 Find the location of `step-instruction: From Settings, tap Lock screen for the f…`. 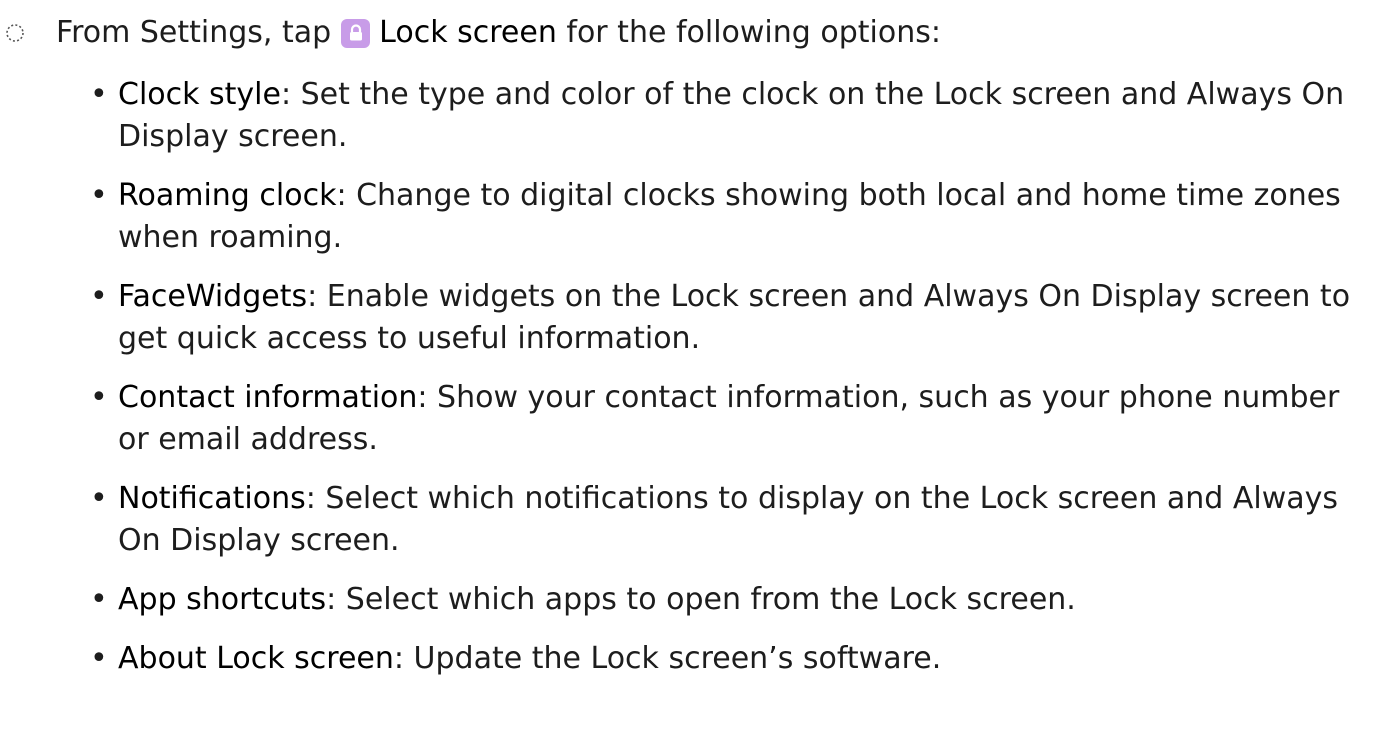

step-instruction: From Settings, tap Lock screen for the f… is located at coordinates (472, 33).